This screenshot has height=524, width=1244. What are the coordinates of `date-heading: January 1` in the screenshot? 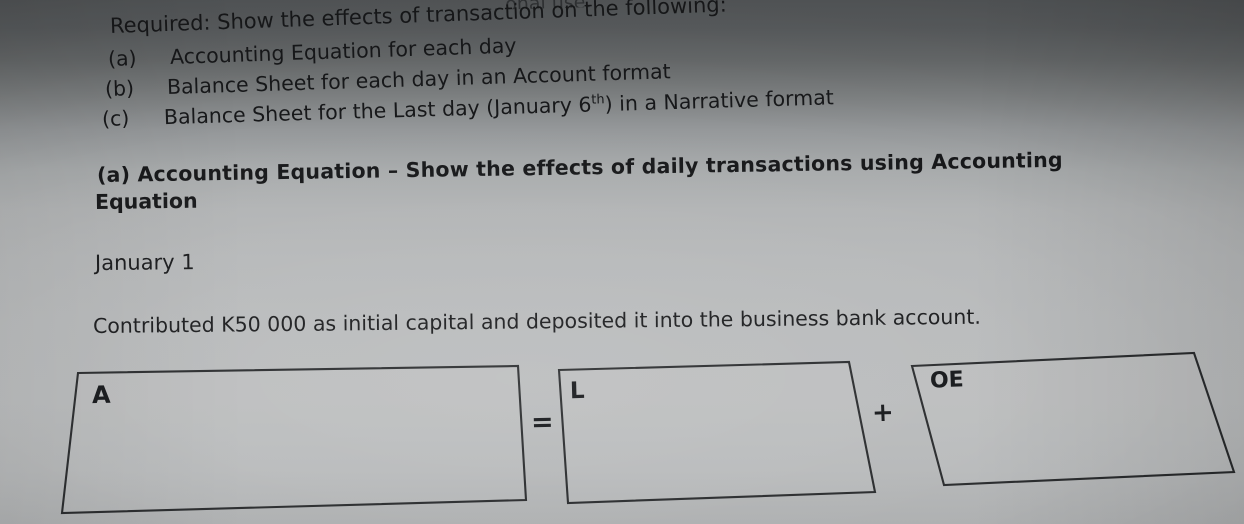 It's located at (144, 262).